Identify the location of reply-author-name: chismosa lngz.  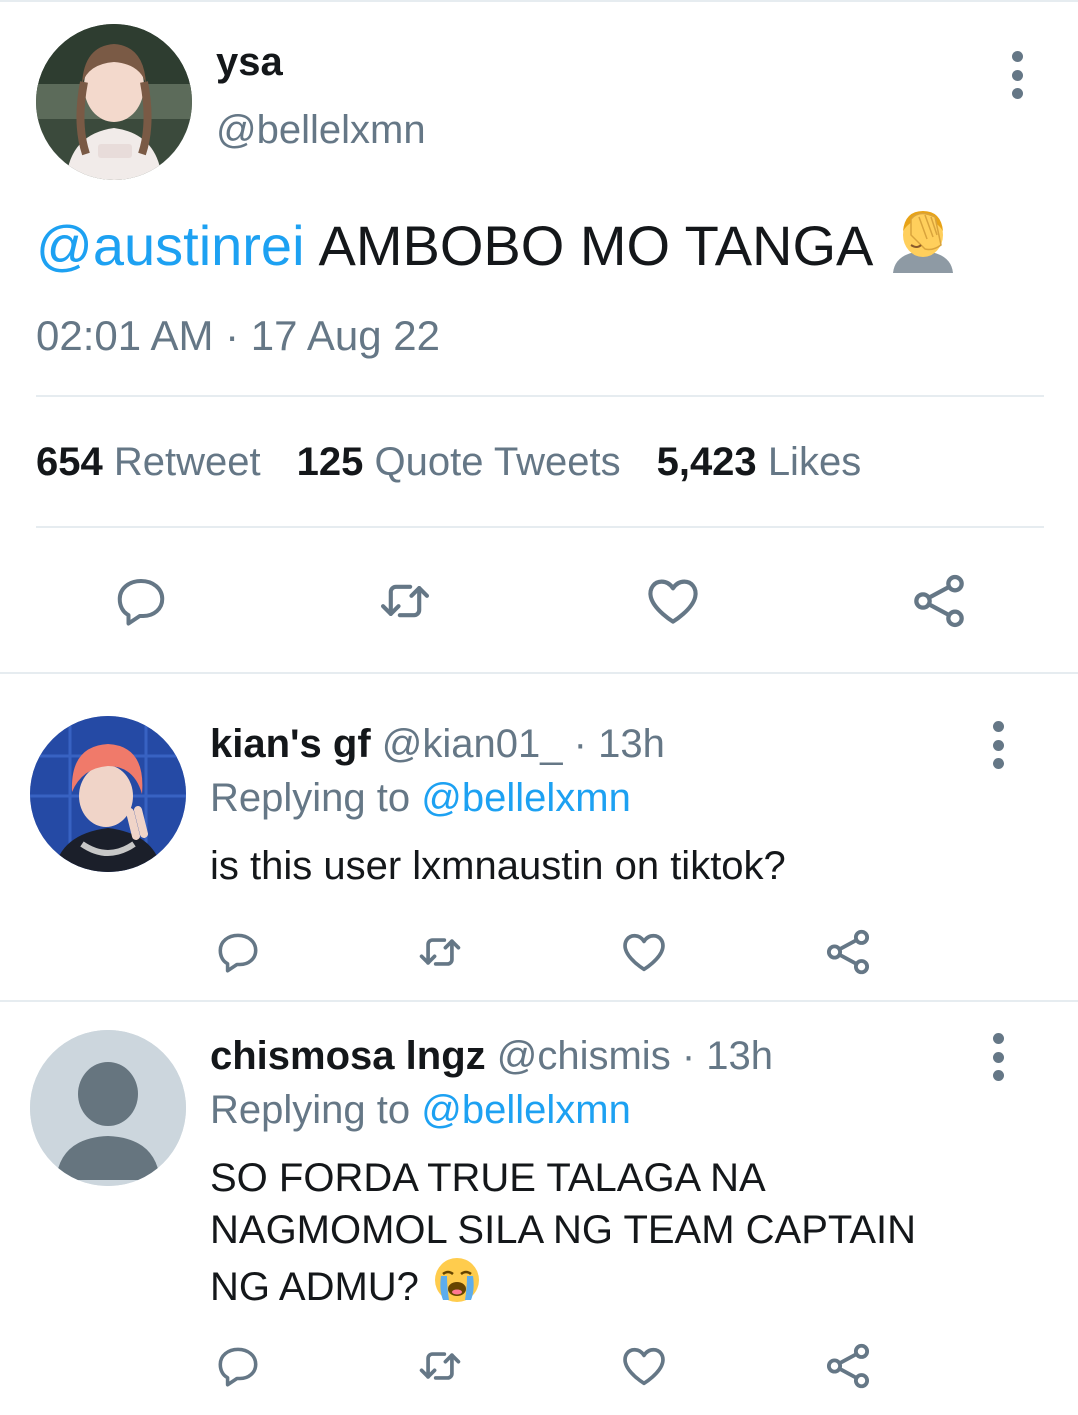
(348, 1056).